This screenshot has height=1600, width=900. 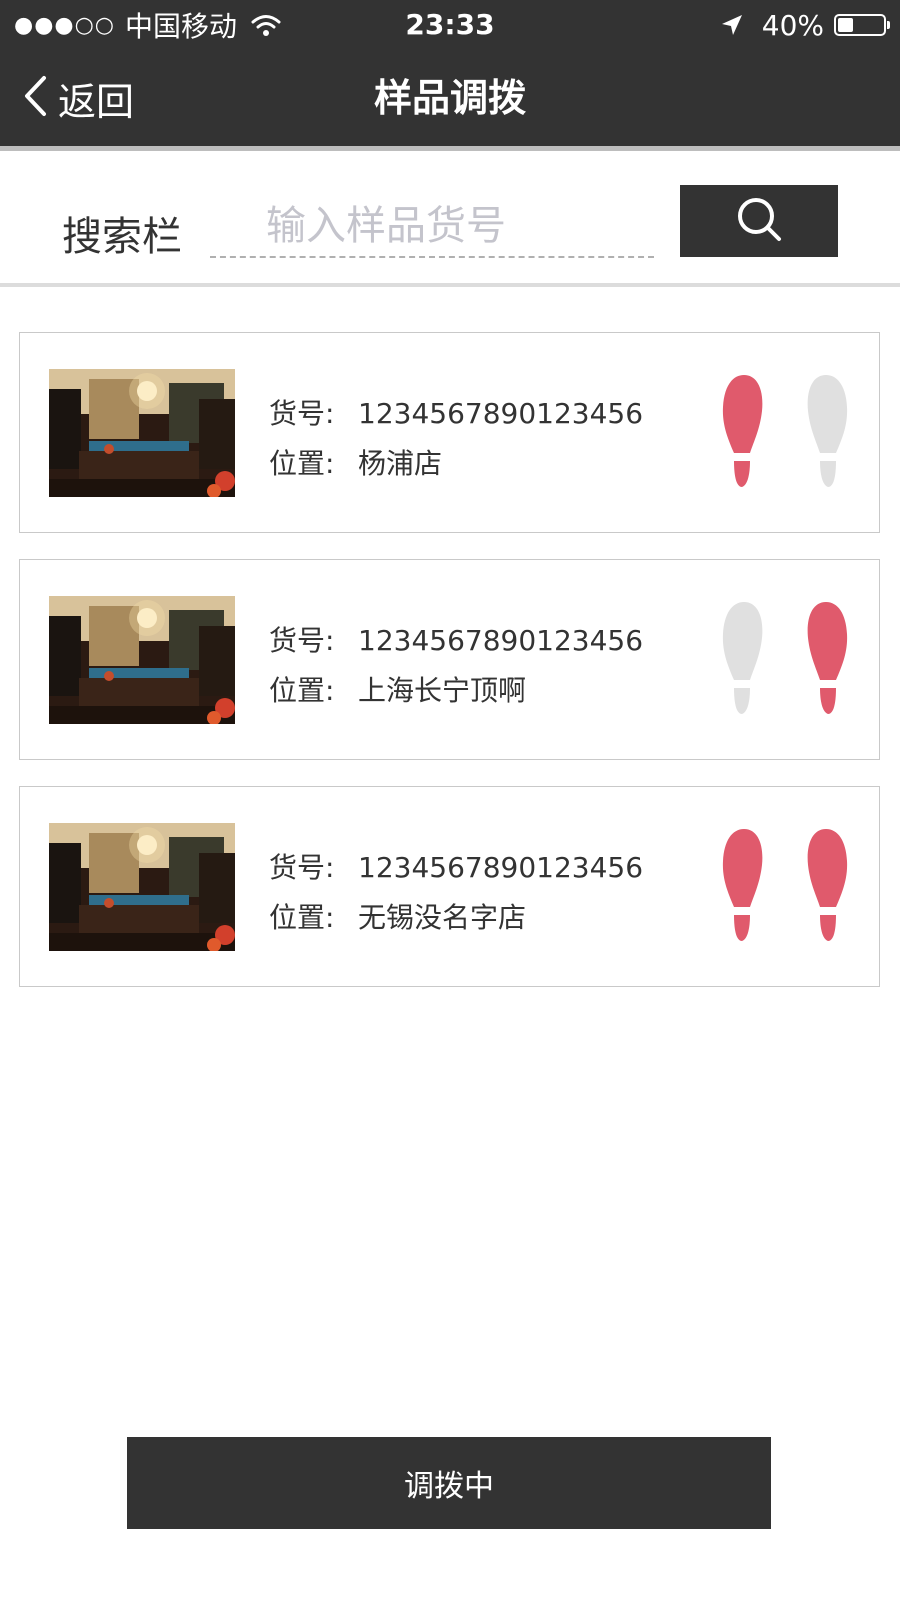 I want to click on location-arrow-icon, so click(x=732, y=25).